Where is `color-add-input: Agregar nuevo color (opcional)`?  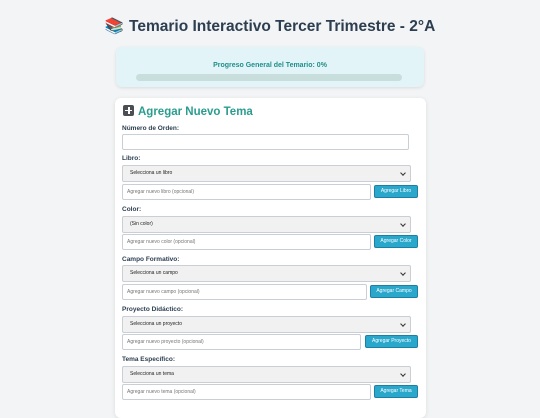 color-add-input: Agregar nuevo color (opcional) is located at coordinates (246, 242).